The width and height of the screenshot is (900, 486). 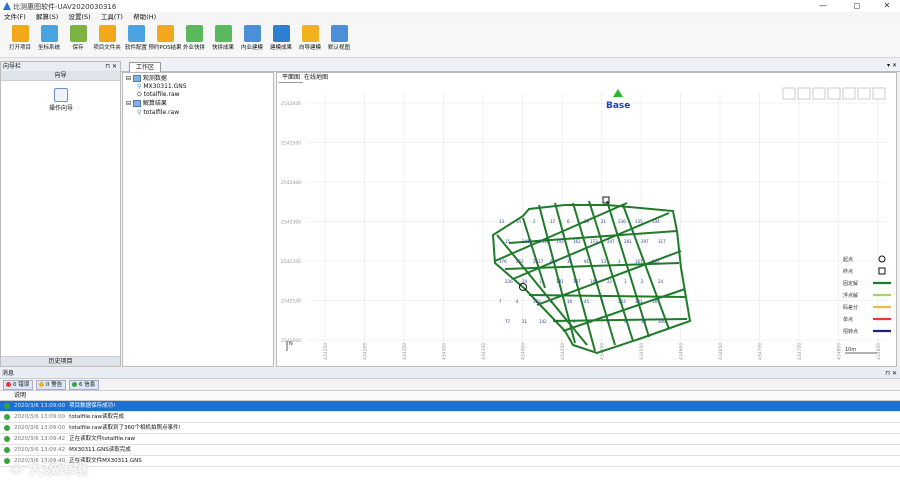 I want to click on tab-online-map: 在线地图, so click(x=316, y=78).